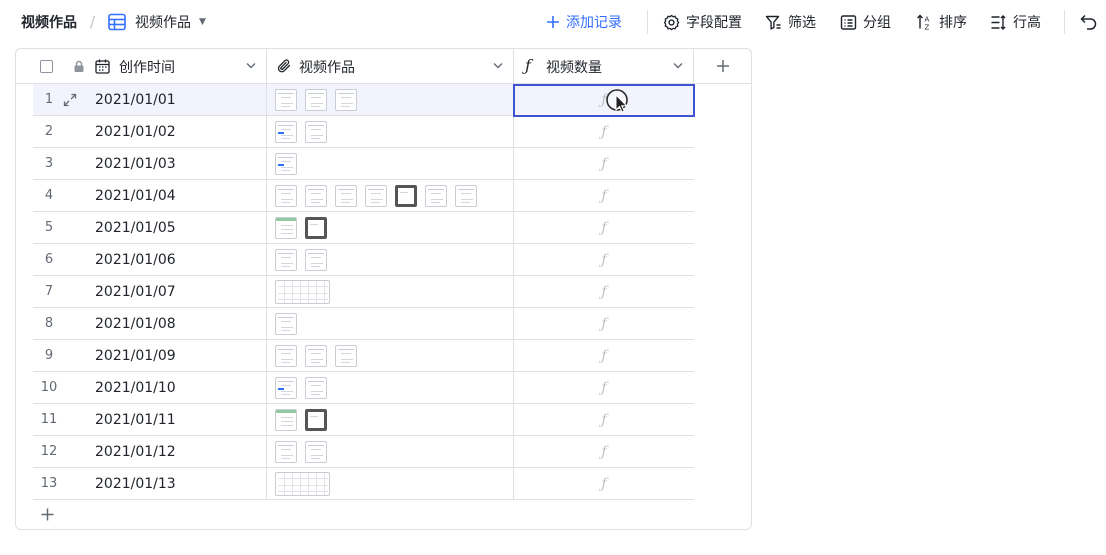 The image size is (1106, 555). What do you see at coordinates (181, 131) in the screenshot?
I see `date-cell: 2021/01/02` at bounding box center [181, 131].